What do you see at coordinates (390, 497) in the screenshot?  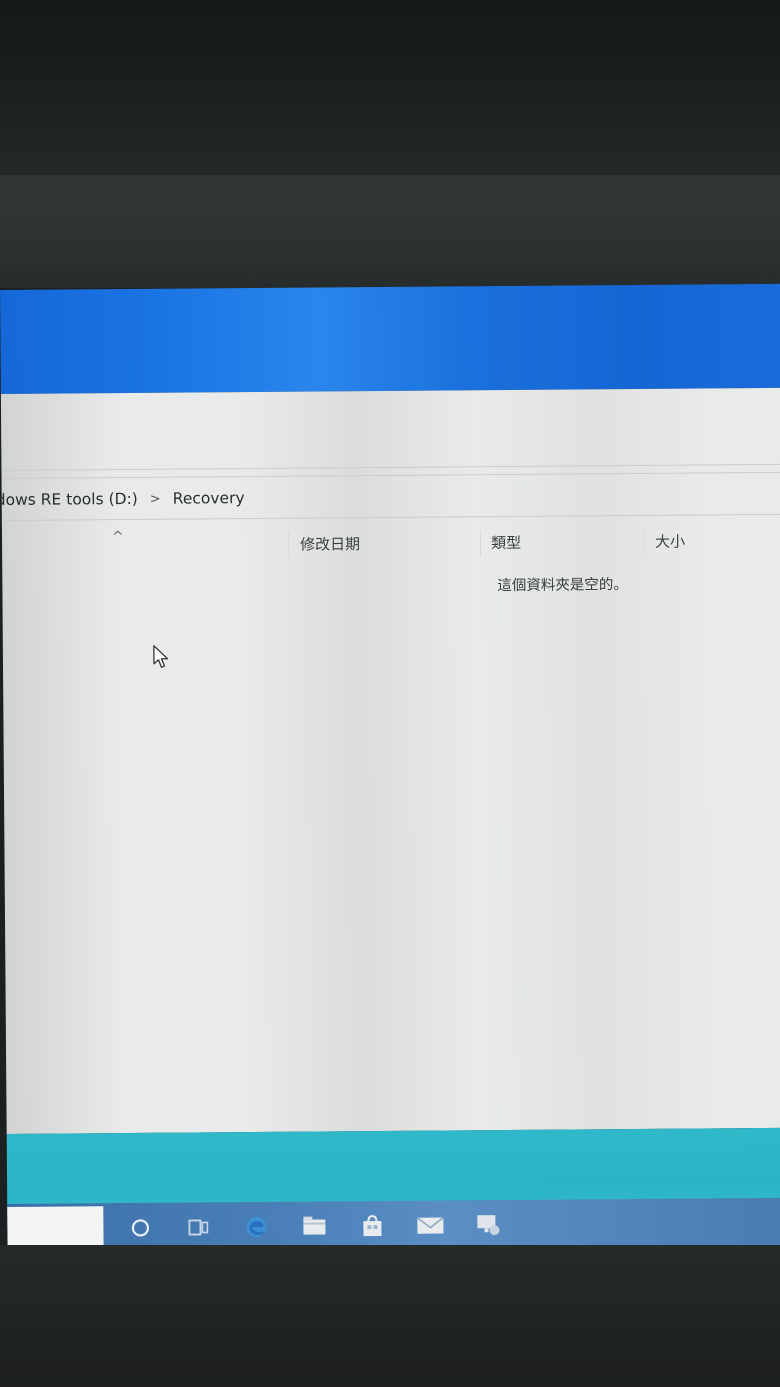 I see `address-bar: dows RE tools (D:) > Recovery` at bounding box center [390, 497].